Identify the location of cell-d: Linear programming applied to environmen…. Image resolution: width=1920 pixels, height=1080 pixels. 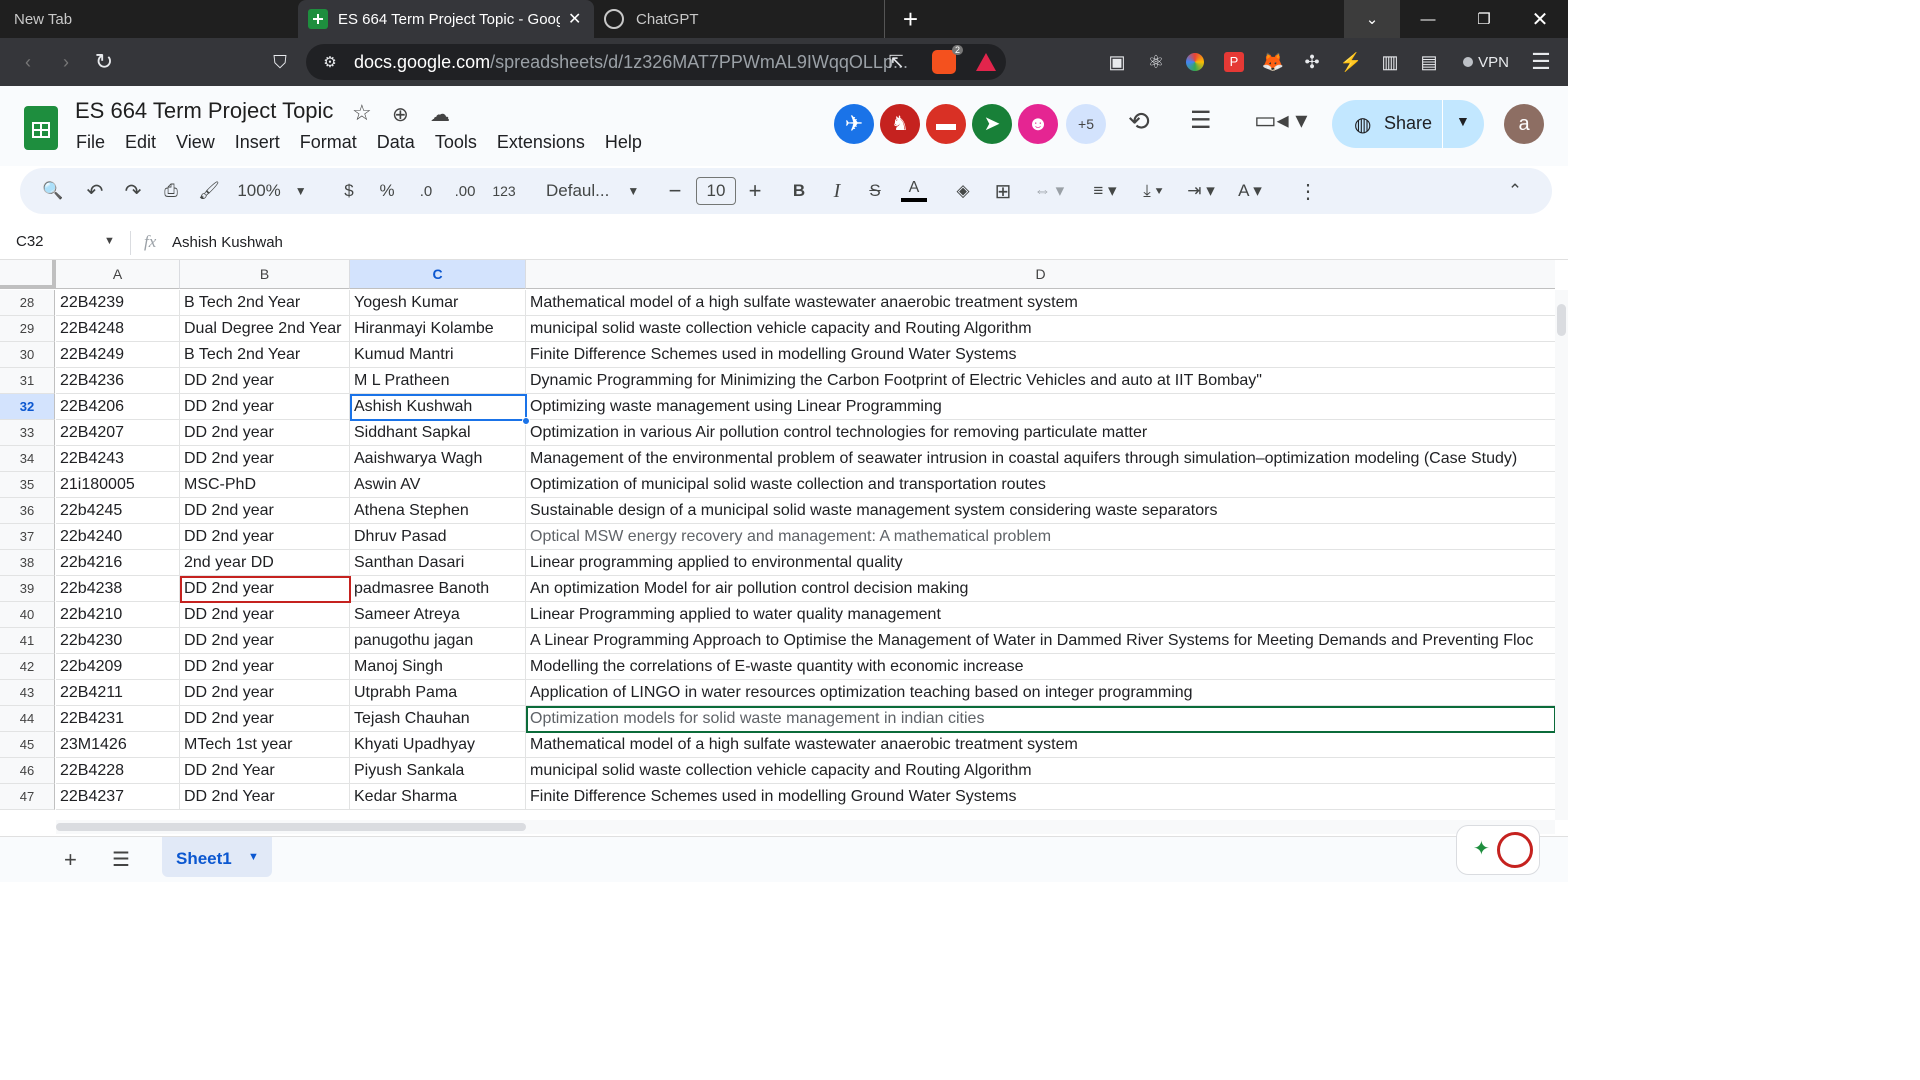
(1040, 563).